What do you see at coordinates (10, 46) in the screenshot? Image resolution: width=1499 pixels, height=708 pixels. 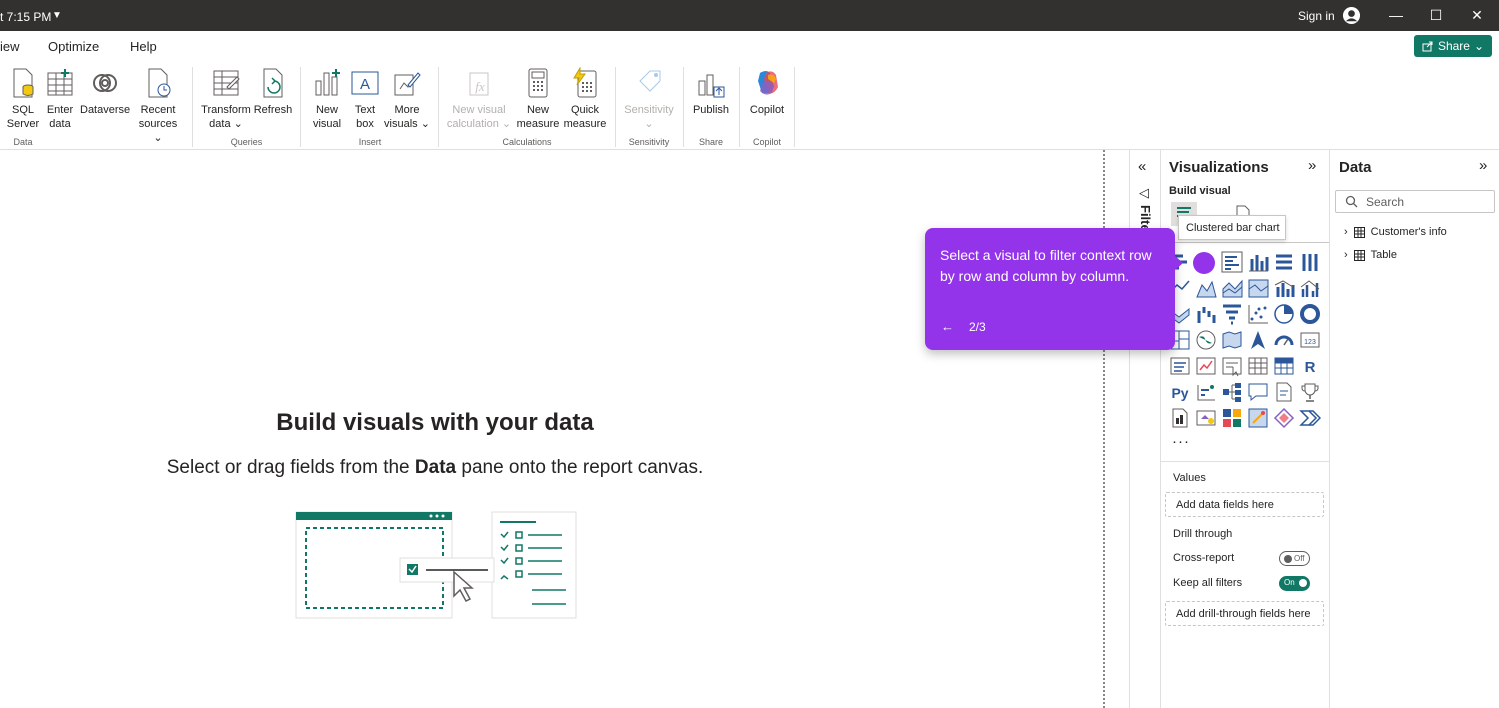 I see `menu-view: iew` at bounding box center [10, 46].